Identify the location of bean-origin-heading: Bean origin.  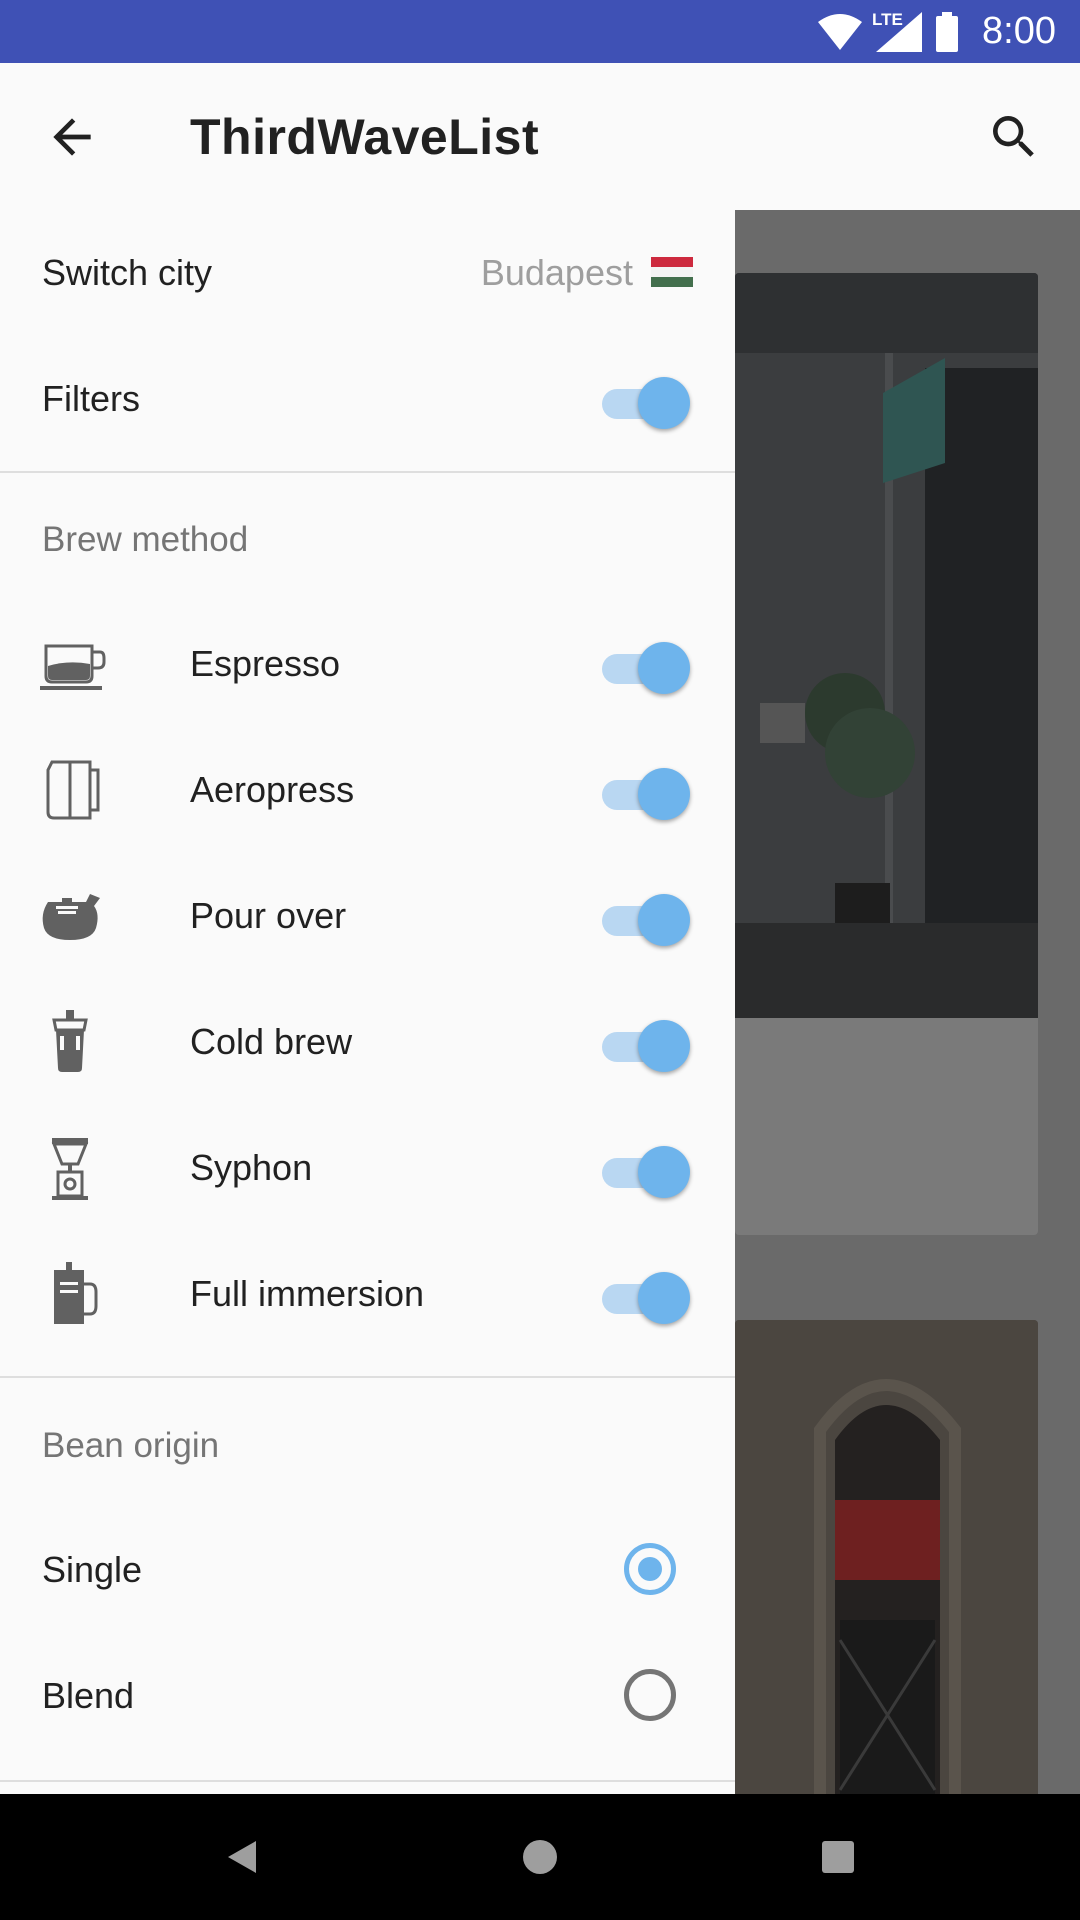
(131, 1445).